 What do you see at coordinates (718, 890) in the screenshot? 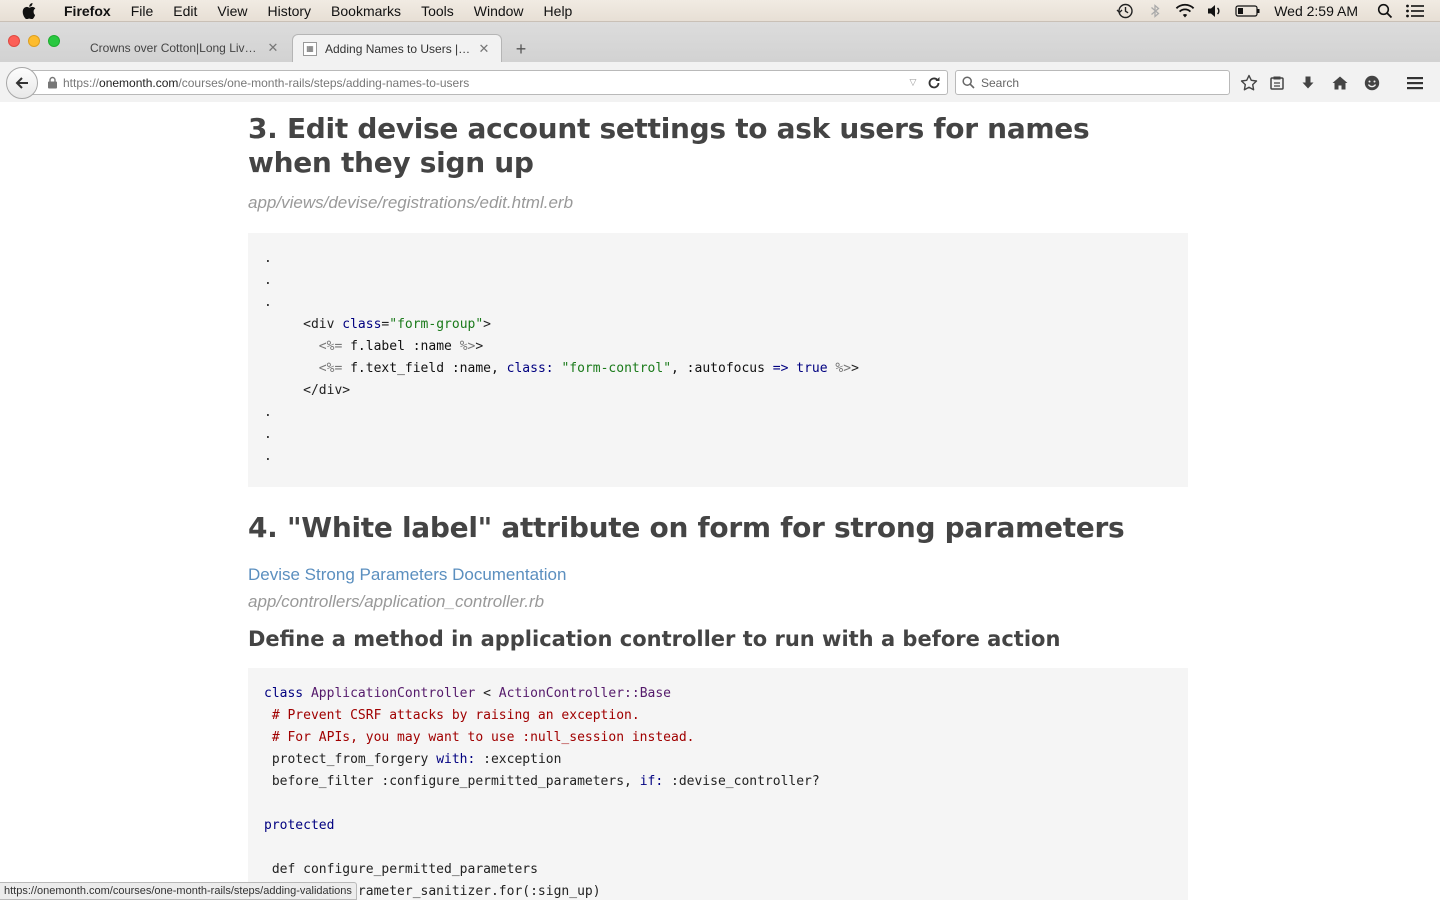
I see `code-line: devise_parameter_sanitizer.for(:sign_up)` at bounding box center [718, 890].